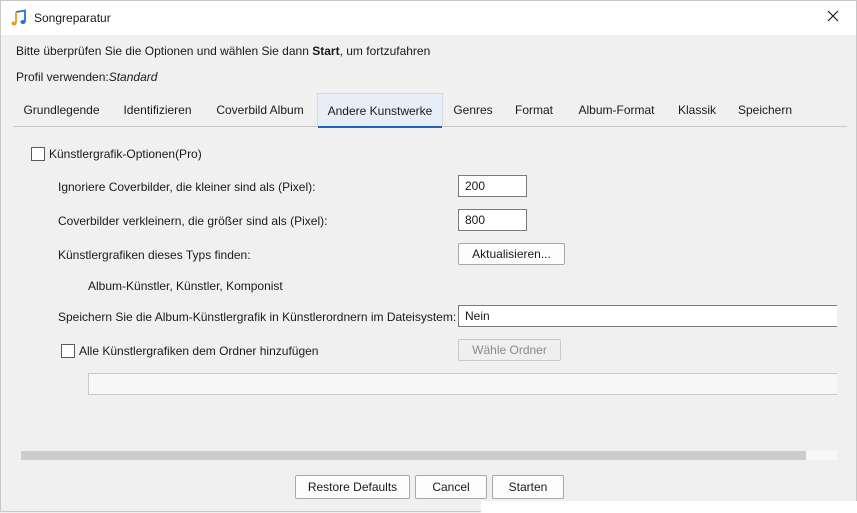  Describe the element at coordinates (451, 487) in the screenshot. I see `cancel-button: Cancel` at that location.